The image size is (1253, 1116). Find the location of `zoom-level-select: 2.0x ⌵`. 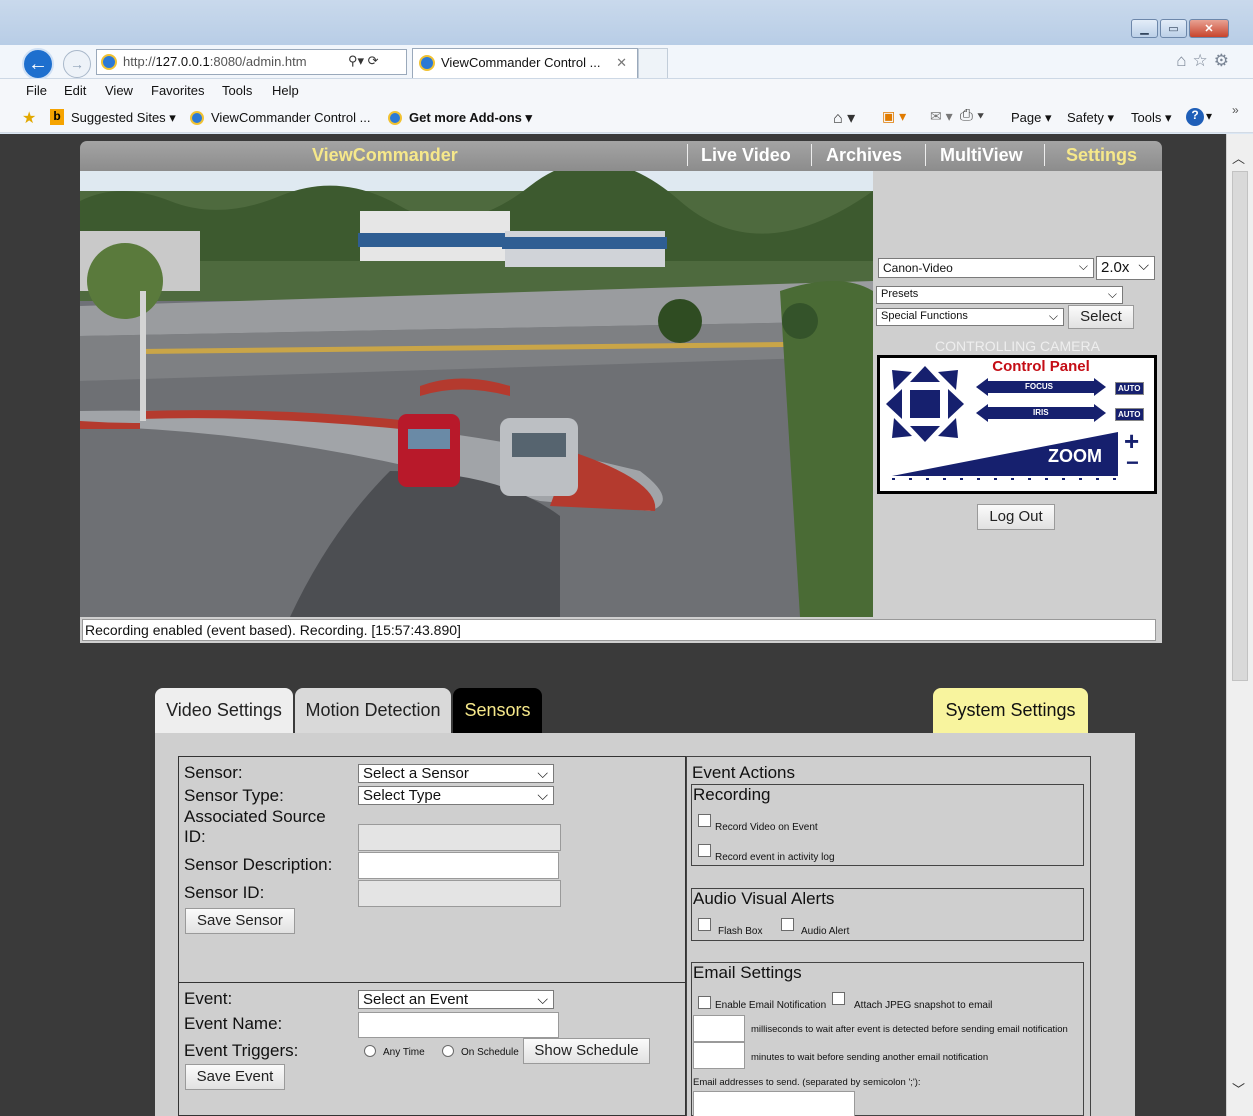

zoom-level-select: 2.0x ⌵ is located at coordinates (1125, 268).